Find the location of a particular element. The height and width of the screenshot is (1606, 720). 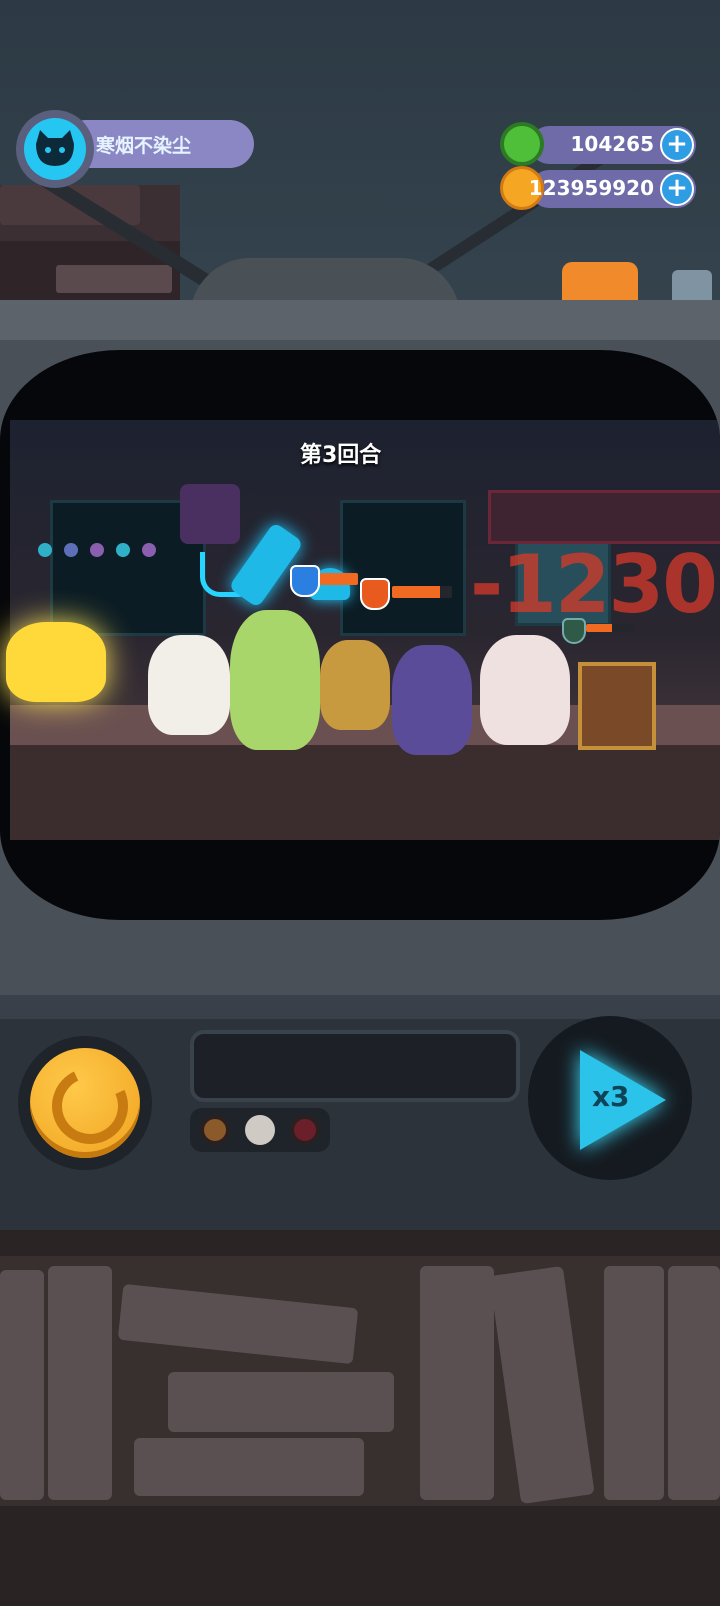

indicator-tray is located at coordinates (260, 1130).